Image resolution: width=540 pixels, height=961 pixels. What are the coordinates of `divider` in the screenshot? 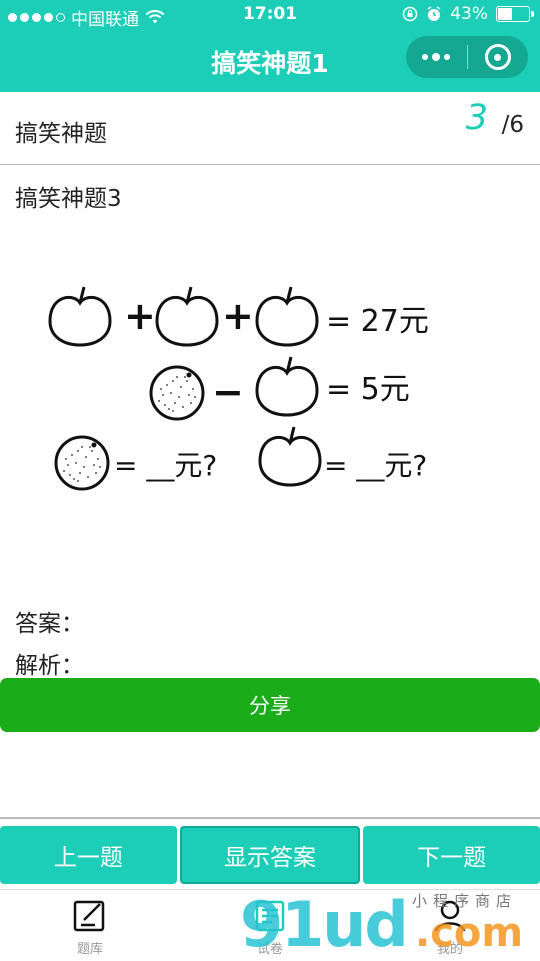 It's located at (270, 818).